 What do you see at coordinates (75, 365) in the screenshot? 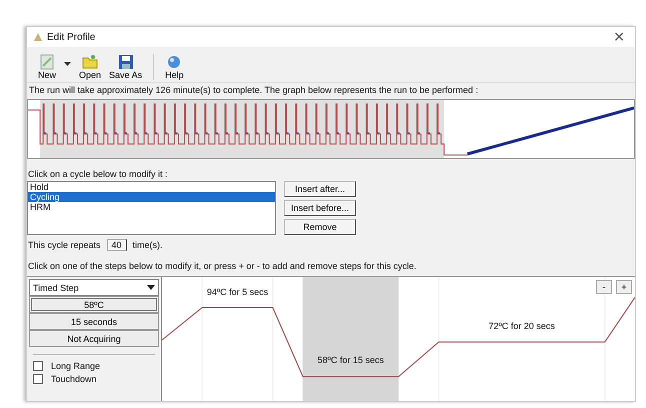
I see `checkbox-label: Long Range` at bounding box center [75, 365].